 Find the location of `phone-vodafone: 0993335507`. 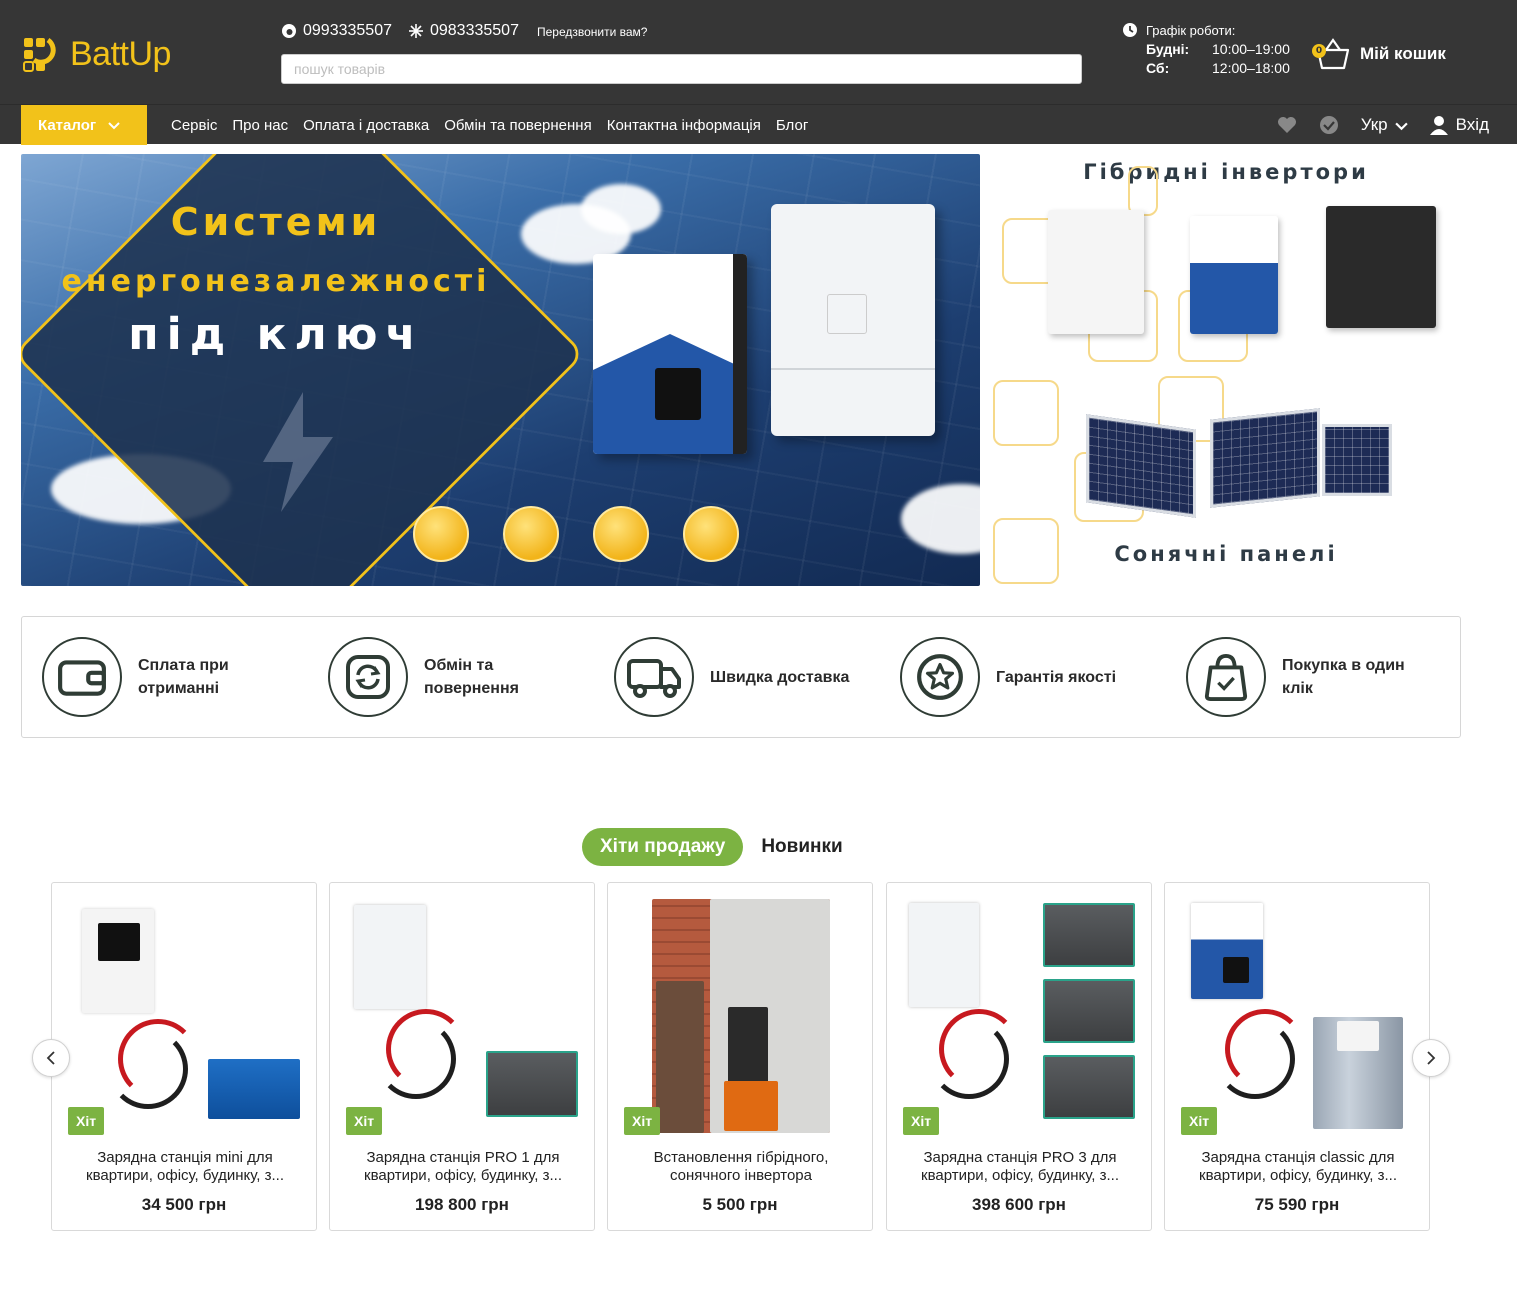

phone-vodafone: 0993335507 is located at coordinates (336, 31).